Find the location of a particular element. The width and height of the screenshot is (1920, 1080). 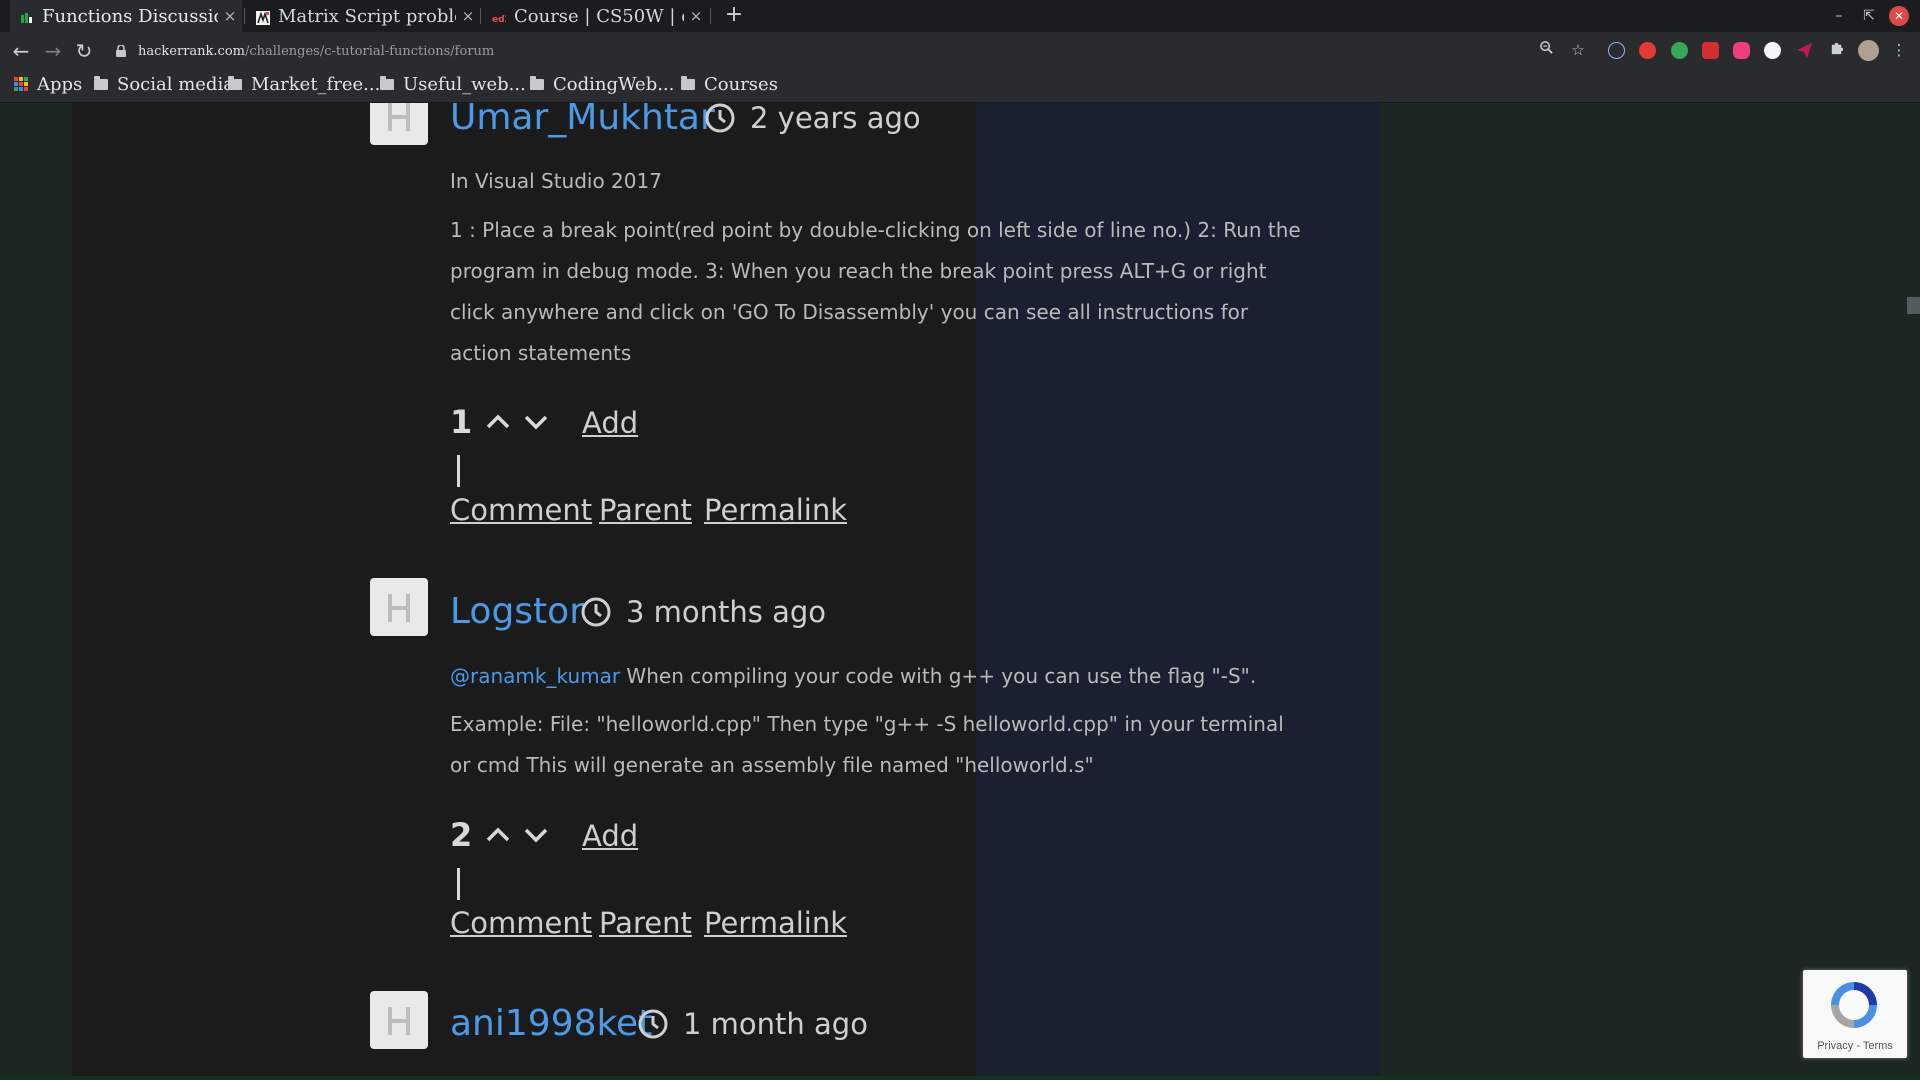

bookmark-social-media: Social media is located at coordinates (164, 84).